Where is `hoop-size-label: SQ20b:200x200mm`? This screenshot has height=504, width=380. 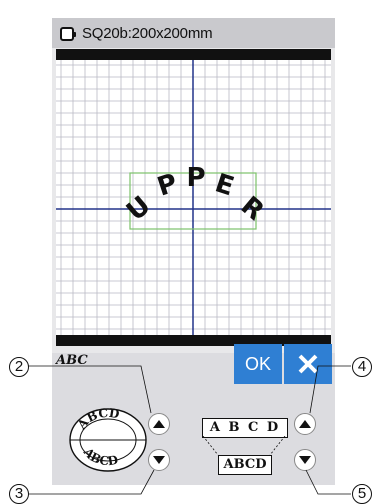
hoop-size-label: SQ20b:200x200mm is located at coordinates (147, 33).